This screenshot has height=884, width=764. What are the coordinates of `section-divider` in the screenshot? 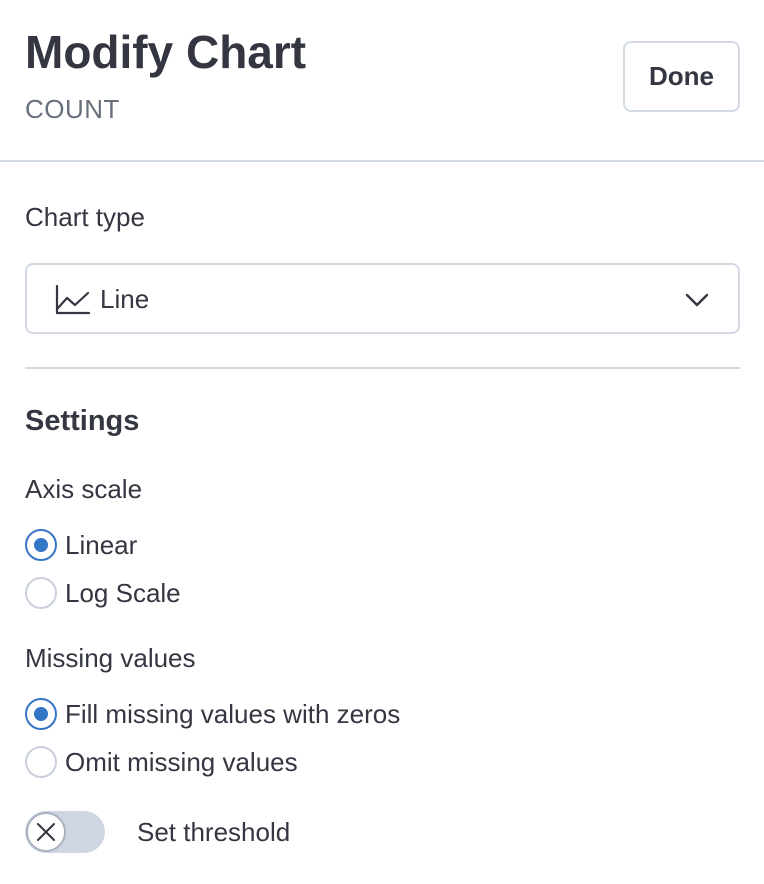 It's located at (382, 368).